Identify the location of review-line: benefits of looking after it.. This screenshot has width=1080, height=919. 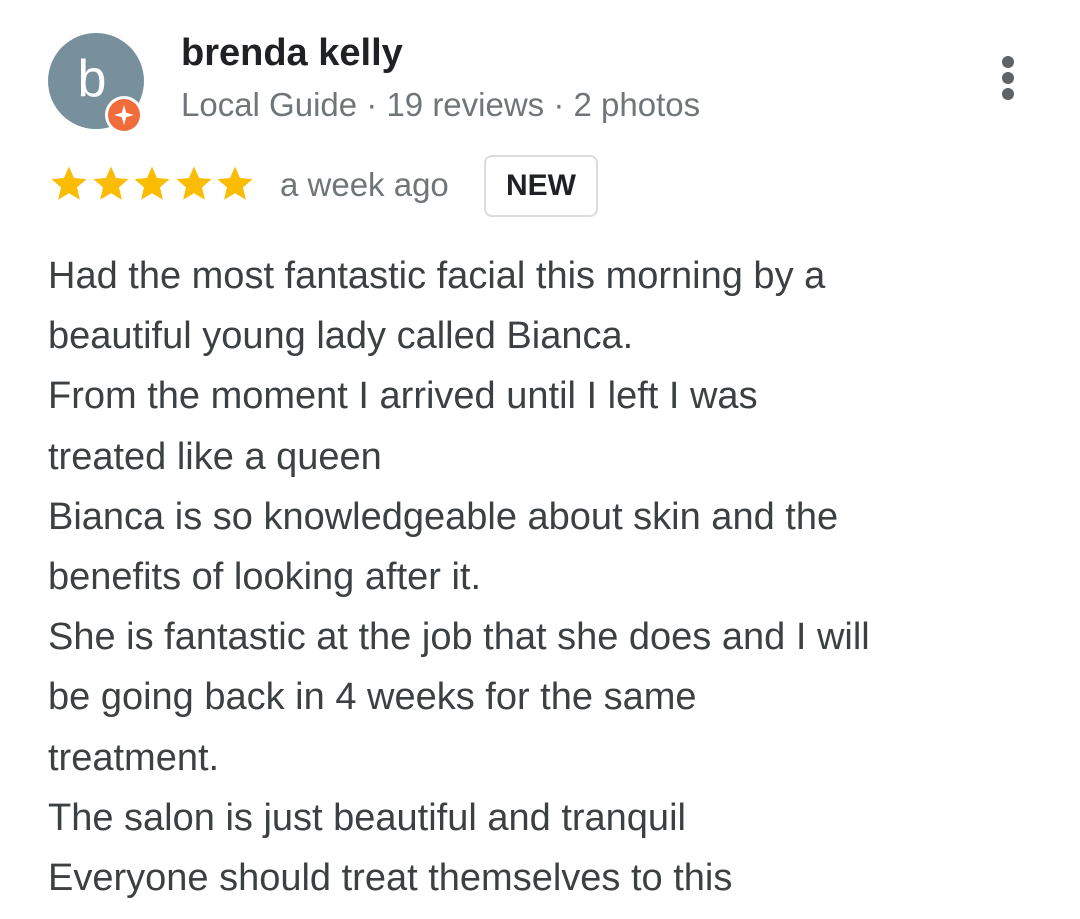
(265, 577).